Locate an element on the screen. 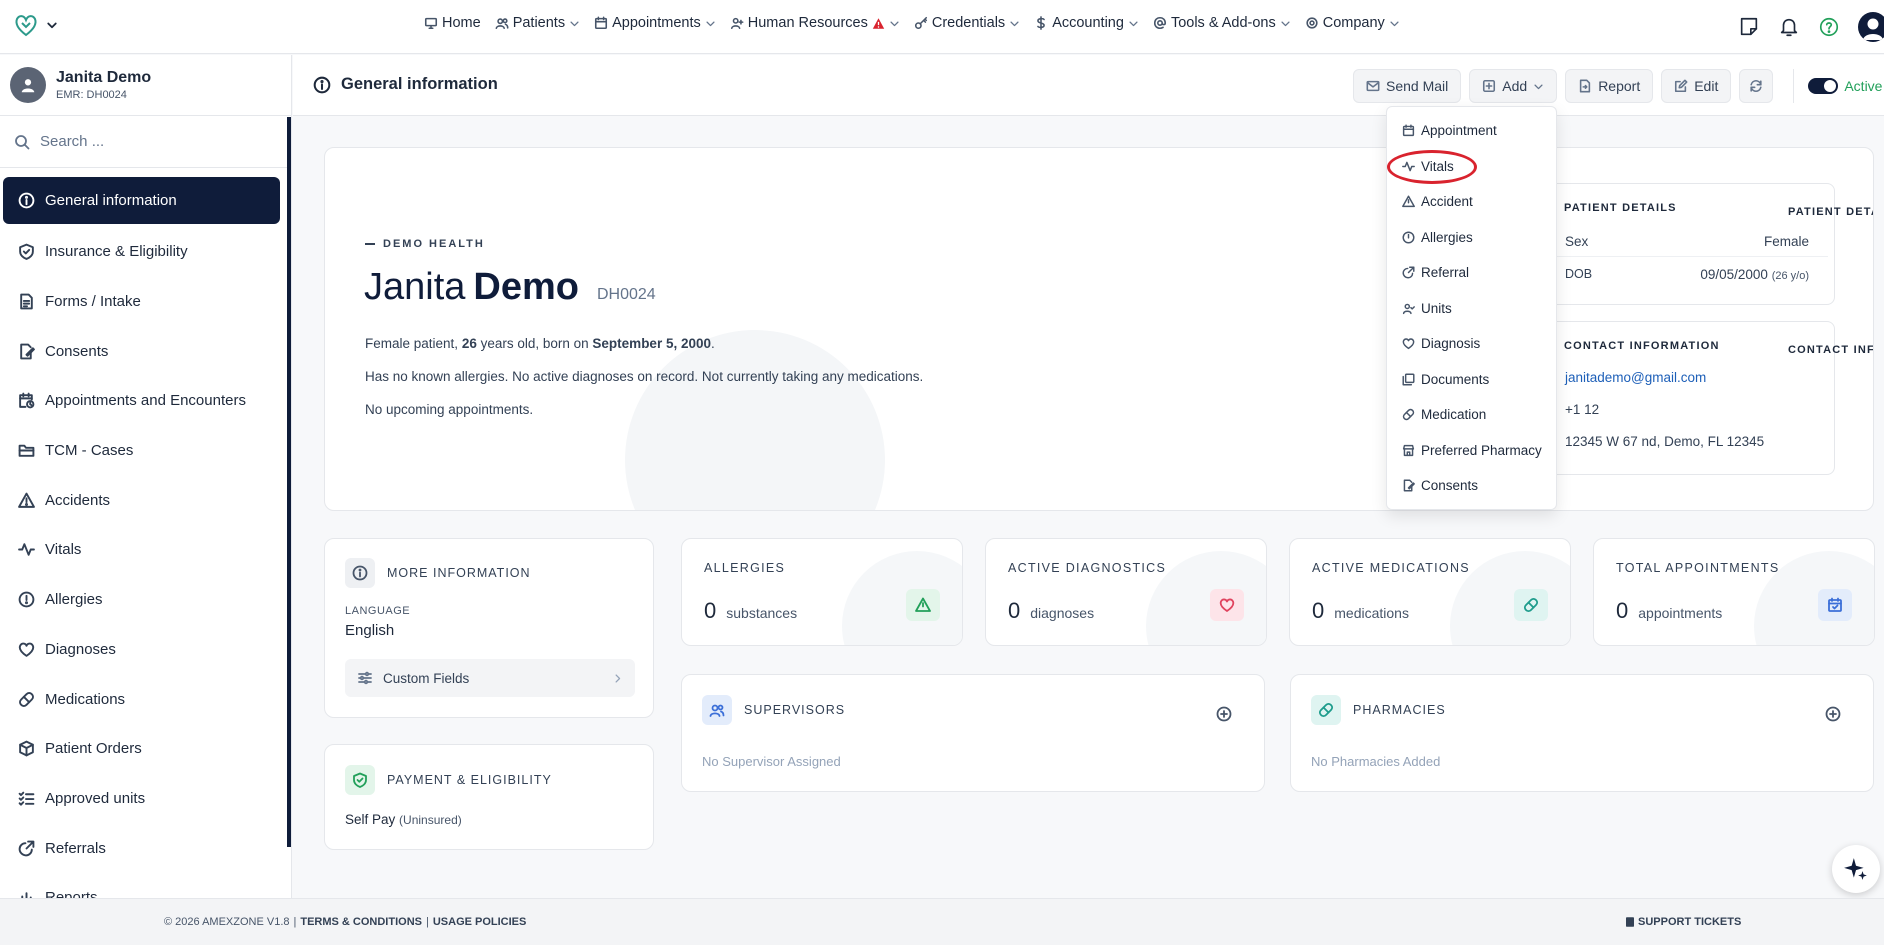 The image size is (1884, 945). sidebar-item-reports: Reports is located at coordinates (143, 885).